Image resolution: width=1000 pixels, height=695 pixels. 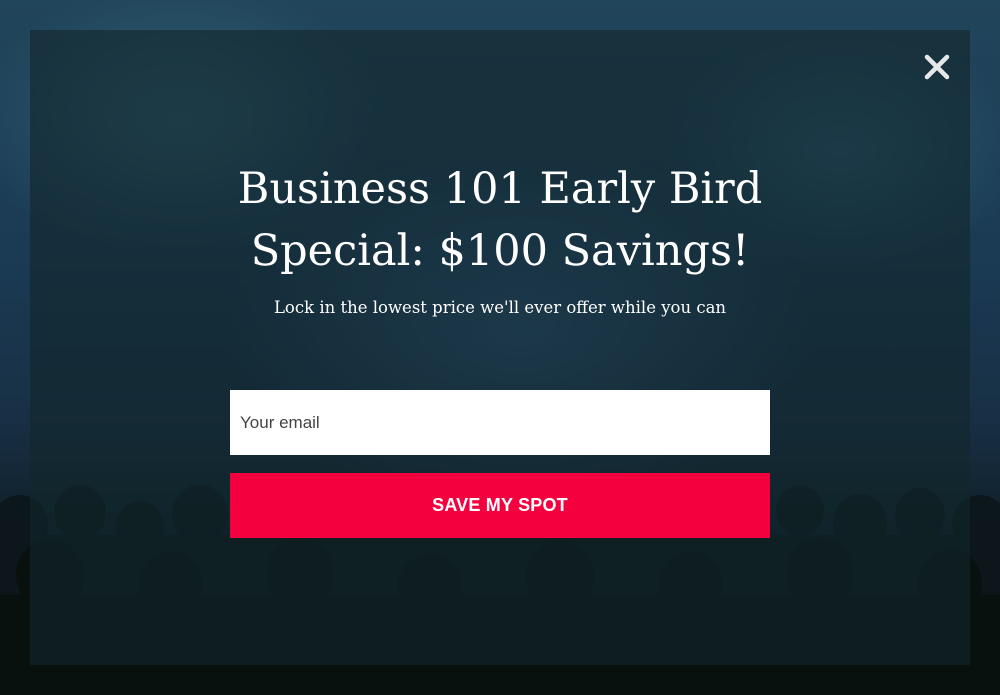 I want to click on email-input, so click(x=500, y=422).